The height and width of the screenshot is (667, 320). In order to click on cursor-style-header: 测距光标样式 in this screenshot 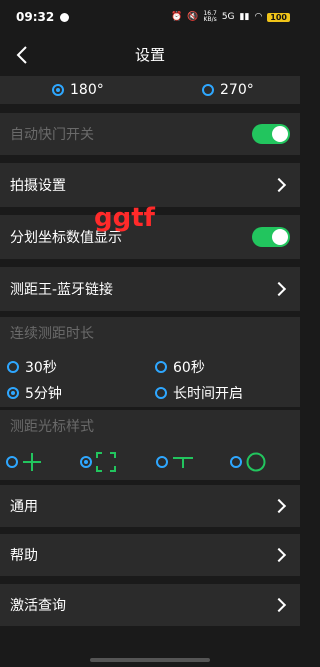, I will do `click(52, 427)`.